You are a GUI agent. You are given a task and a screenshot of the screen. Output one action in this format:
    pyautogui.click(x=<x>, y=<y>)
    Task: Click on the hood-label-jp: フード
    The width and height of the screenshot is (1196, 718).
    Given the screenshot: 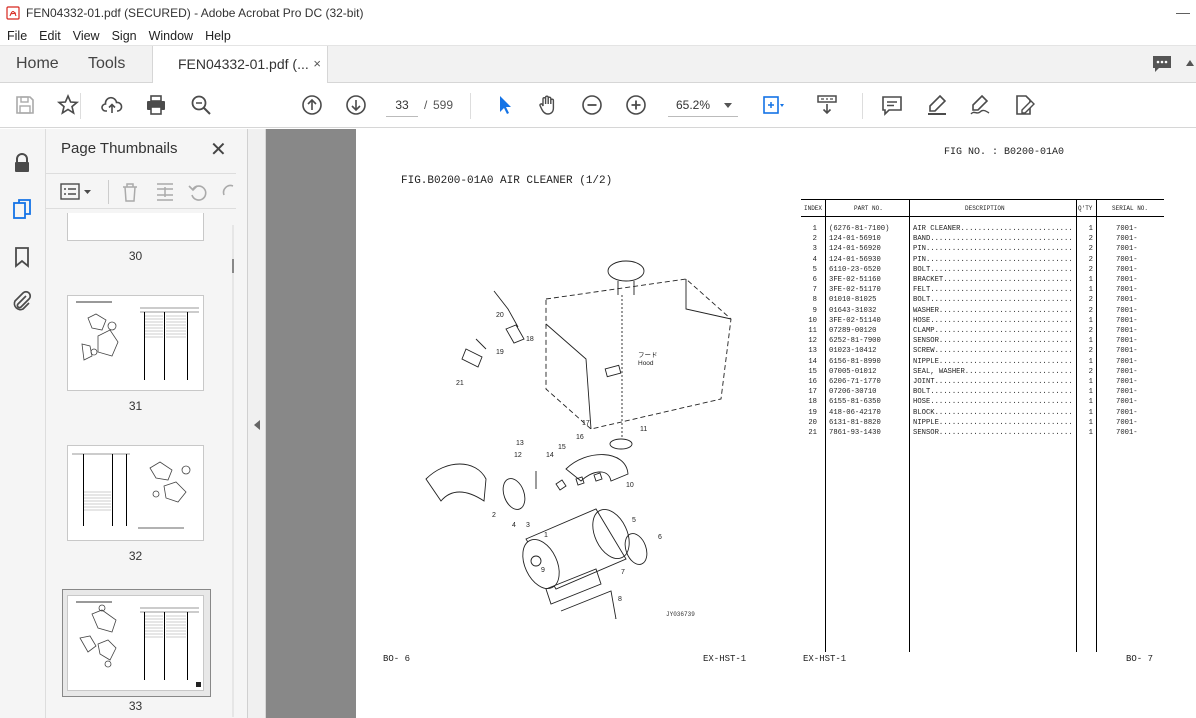 What is the action you would take?
    pyautogui.click(x=648, y=355)
    